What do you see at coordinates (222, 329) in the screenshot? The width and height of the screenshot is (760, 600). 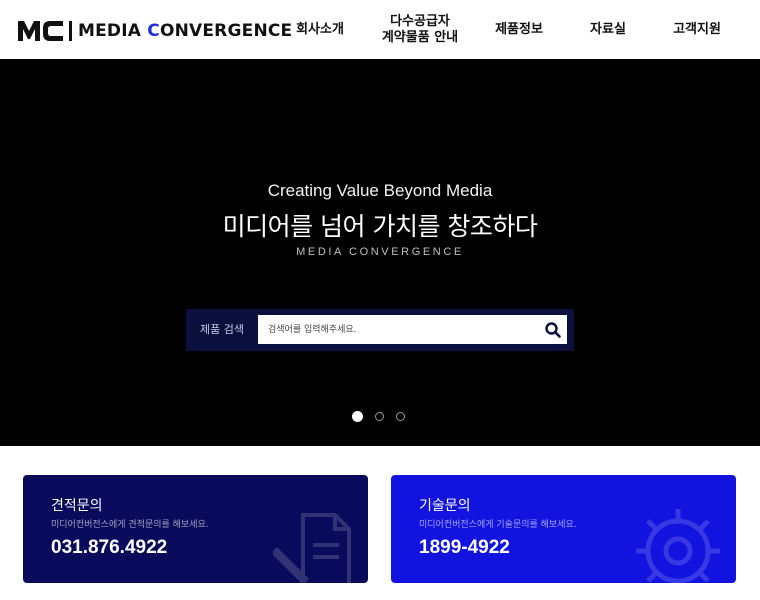 I see `search-label: 제품 검색` at bounding box center [222, 329].